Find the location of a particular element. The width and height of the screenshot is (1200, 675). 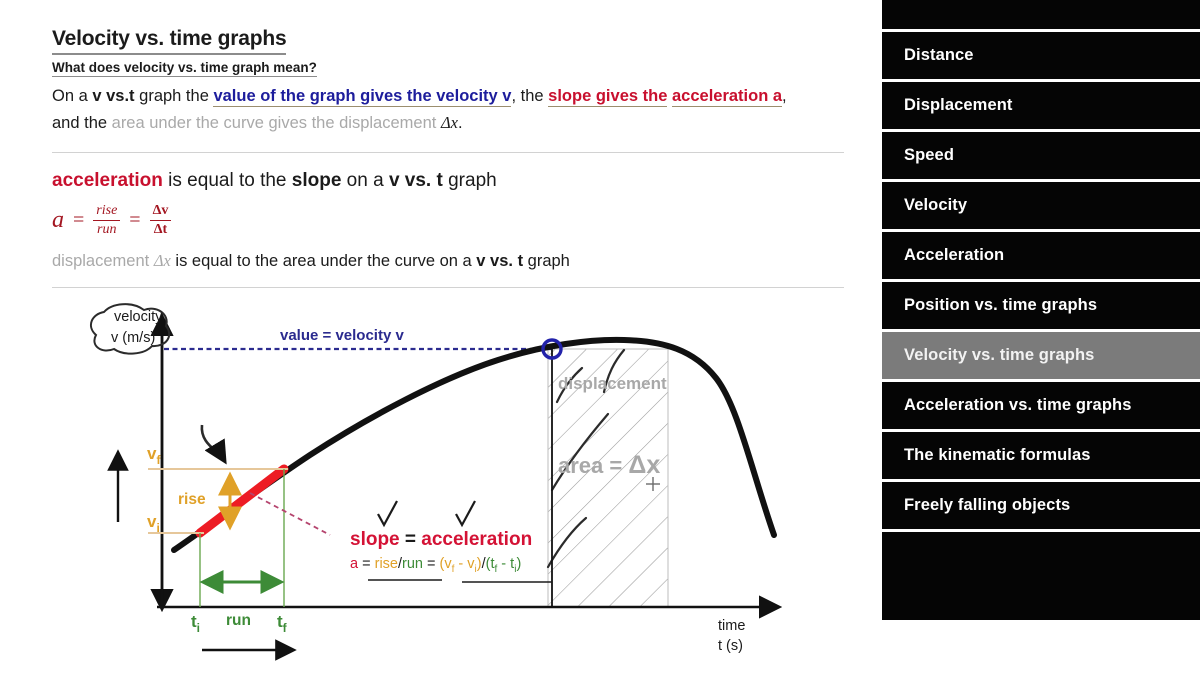

tf-label: tf is located at coordinates (282, 623).